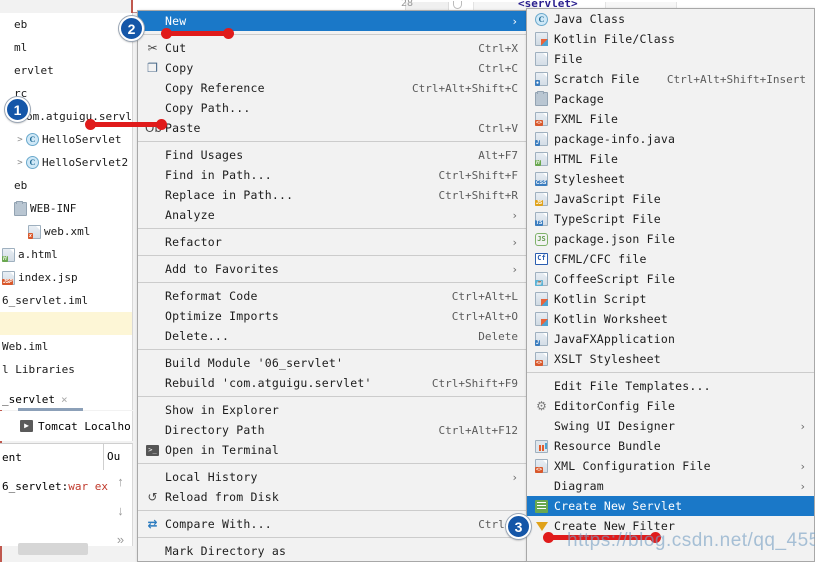 The image size is (815, 562). Describe the element at coordinates (66, 323) in the screenshot. I see `tree-item-highlighted` at that location.